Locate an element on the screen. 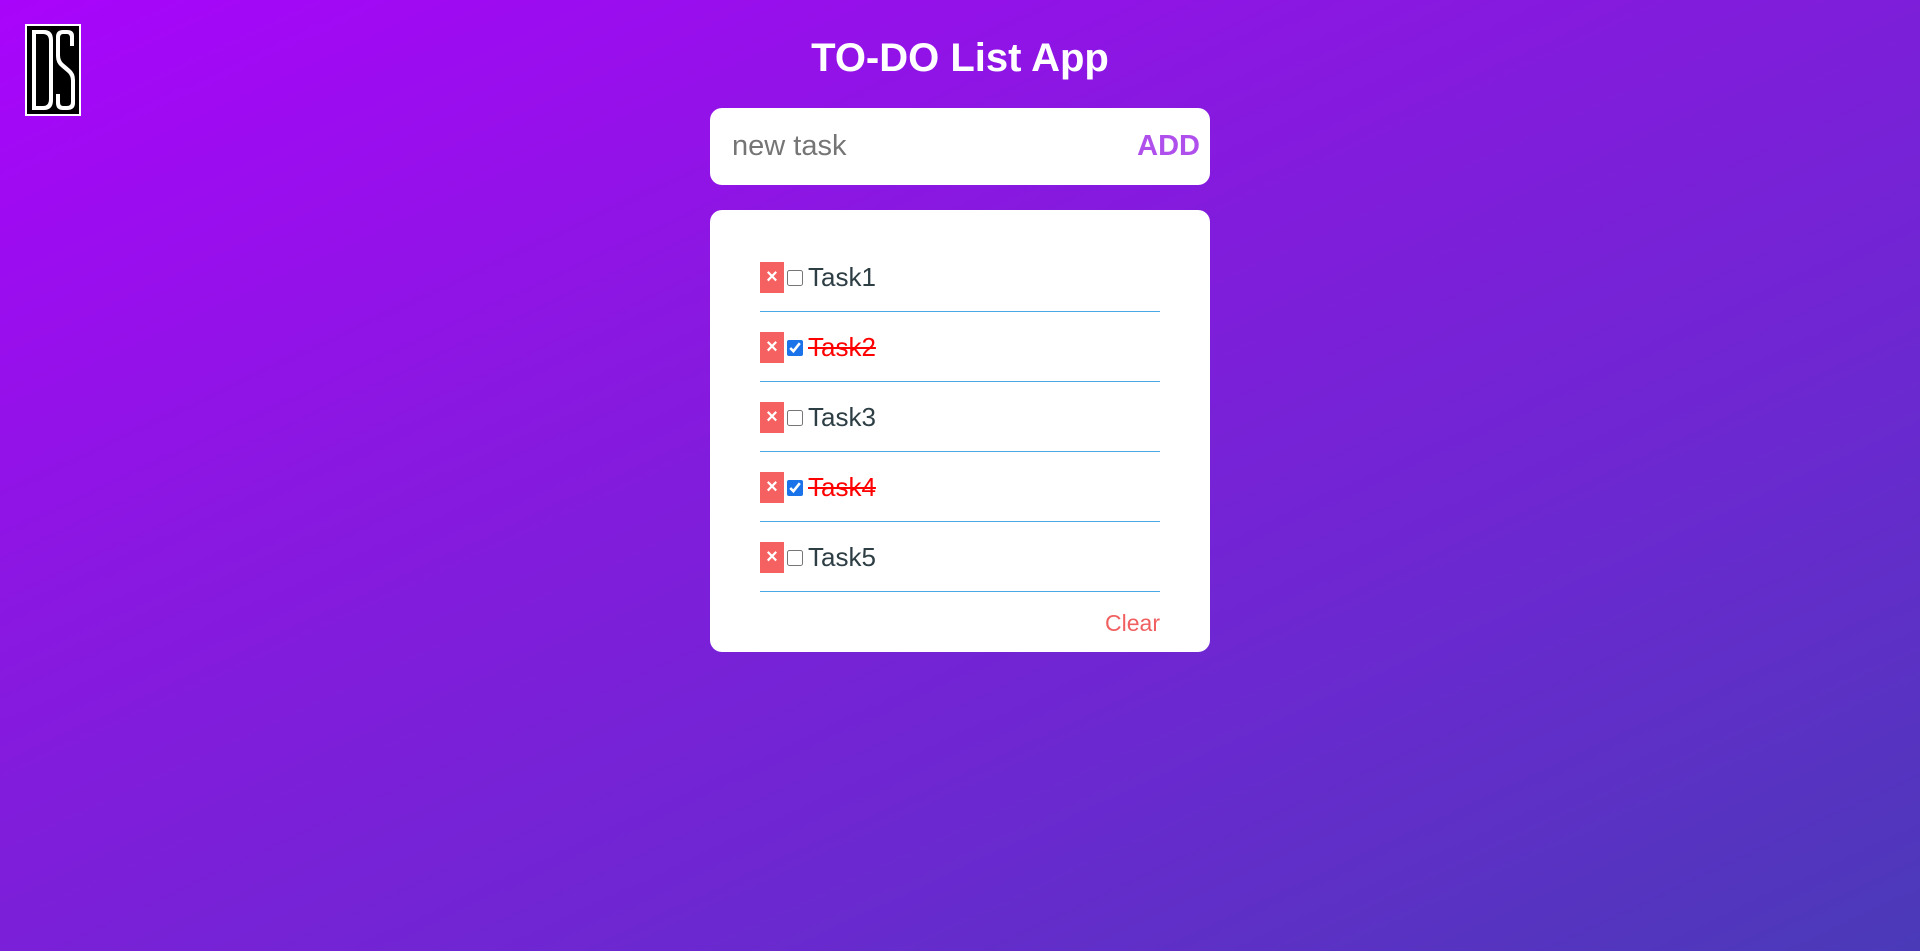 The width and height of the screenshot is (1920, 951). task-label: Task4 is located at coordinates (842, 487).